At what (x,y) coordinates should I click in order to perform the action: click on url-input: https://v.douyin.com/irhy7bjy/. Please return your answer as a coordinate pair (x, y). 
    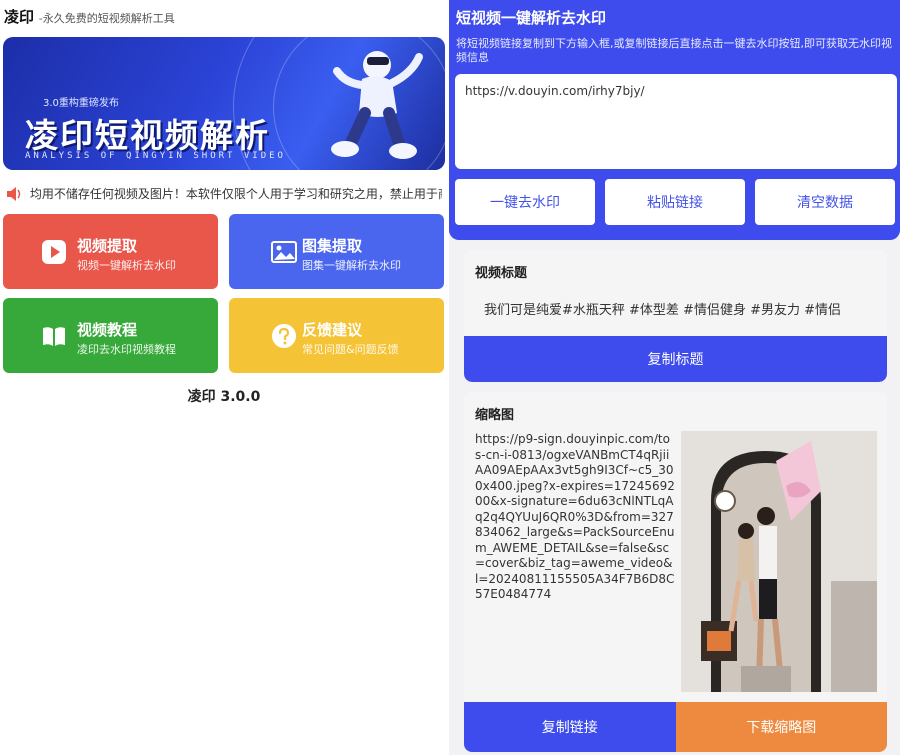
    Looking at the image, I should click on (676, 121).